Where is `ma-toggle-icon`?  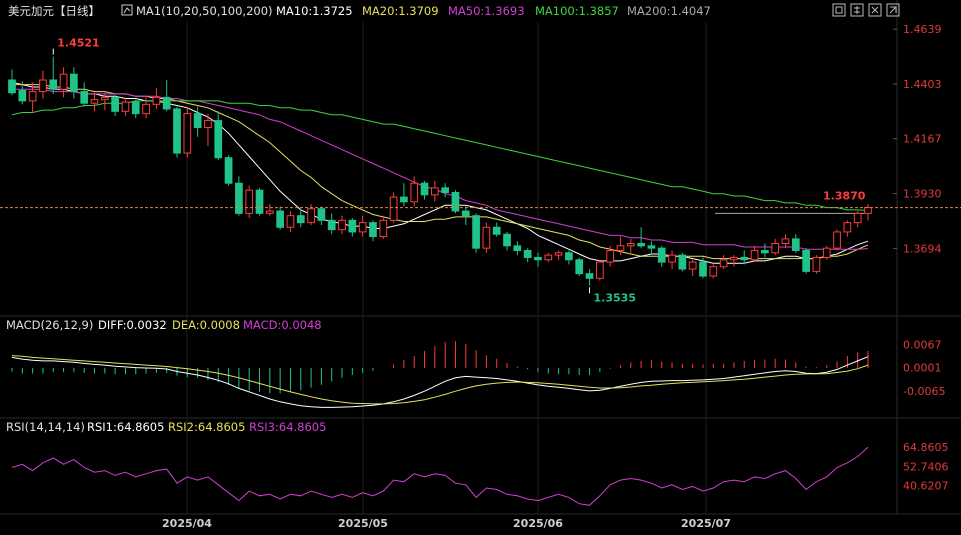 ma-toggle-icon is located at coordinates (127, 10).